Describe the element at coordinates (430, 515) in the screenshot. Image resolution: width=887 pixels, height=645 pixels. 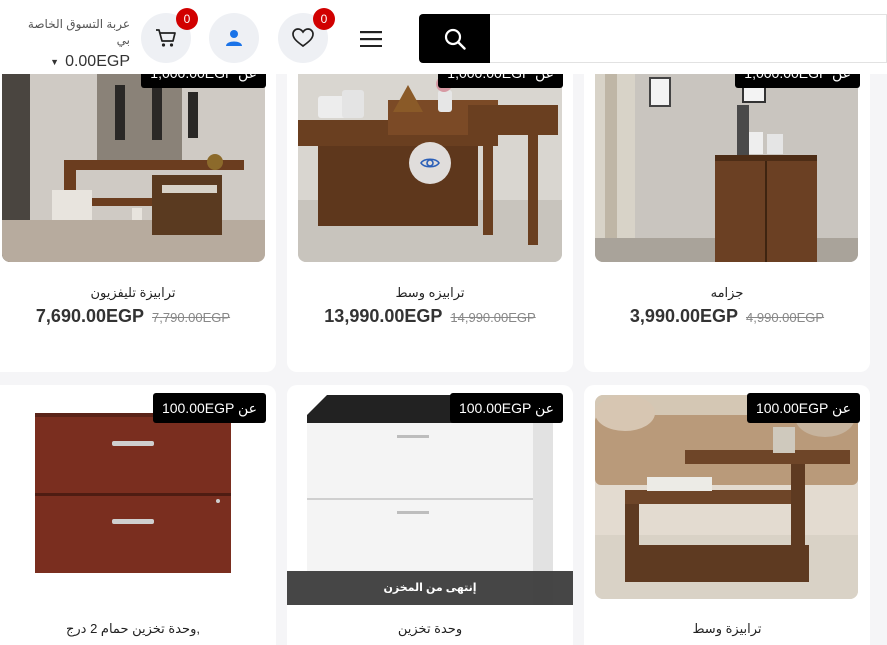
I see `product-card: إنتهى من المخزن 100.00EGP عن وحدة تخزين` at that location.